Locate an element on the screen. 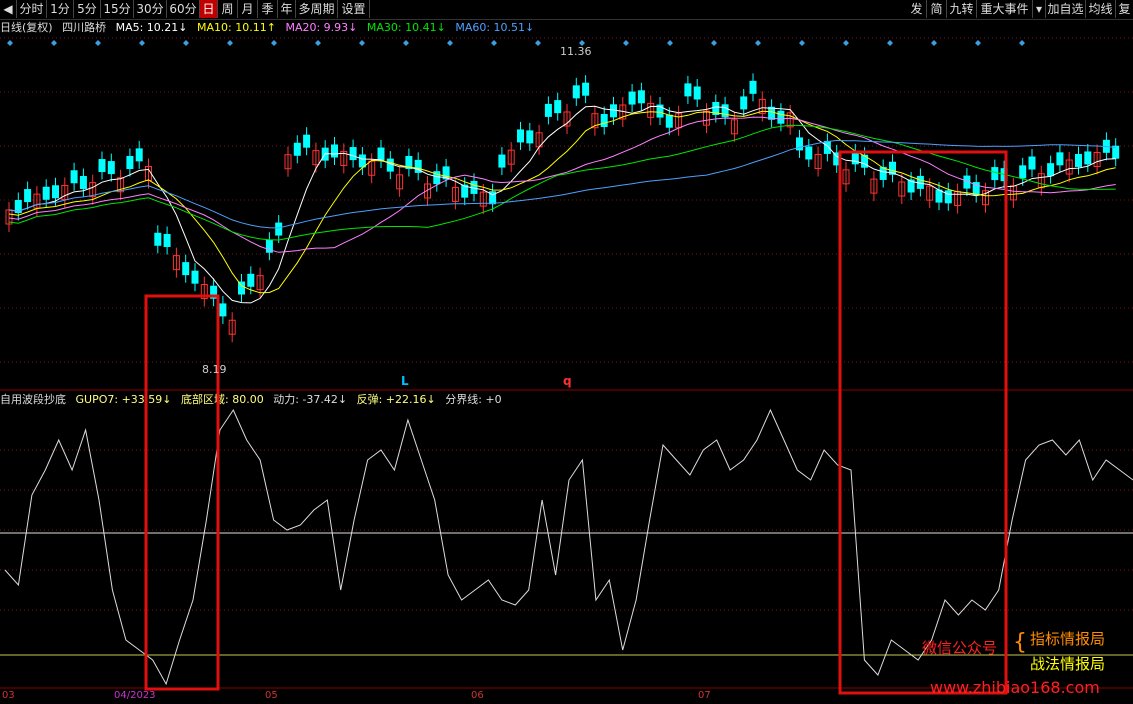 This screenshot has width=1133, height=704. jian-button: 简 is located at coordinates (937, 9).